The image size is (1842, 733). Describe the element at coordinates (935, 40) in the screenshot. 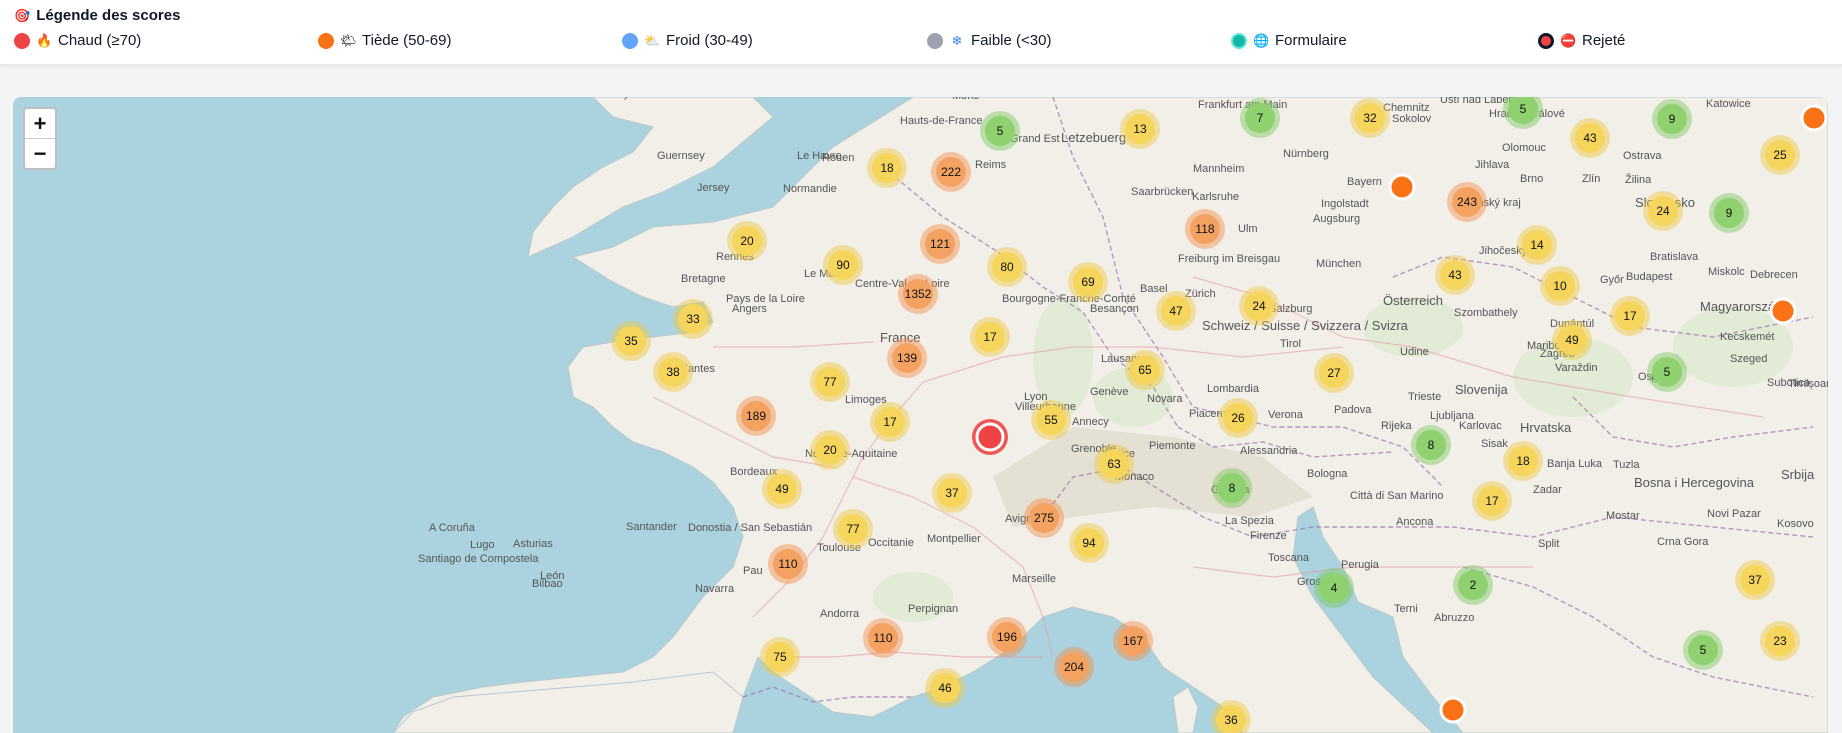

I see `low-dot` at that location.